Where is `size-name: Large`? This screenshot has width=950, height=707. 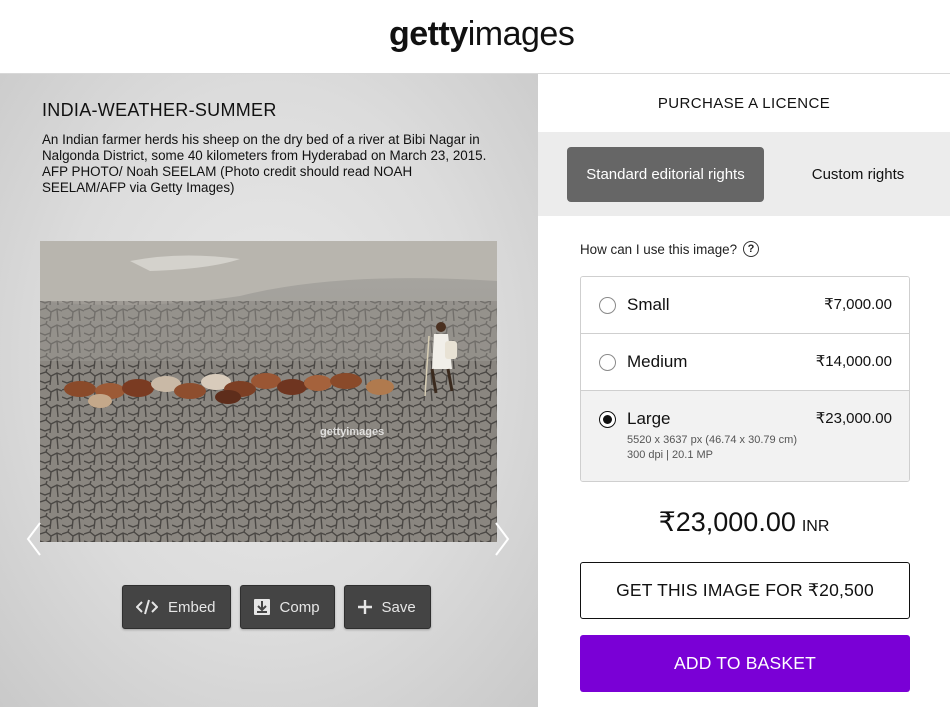
size-name: Large is located at coordinates (649, 418).